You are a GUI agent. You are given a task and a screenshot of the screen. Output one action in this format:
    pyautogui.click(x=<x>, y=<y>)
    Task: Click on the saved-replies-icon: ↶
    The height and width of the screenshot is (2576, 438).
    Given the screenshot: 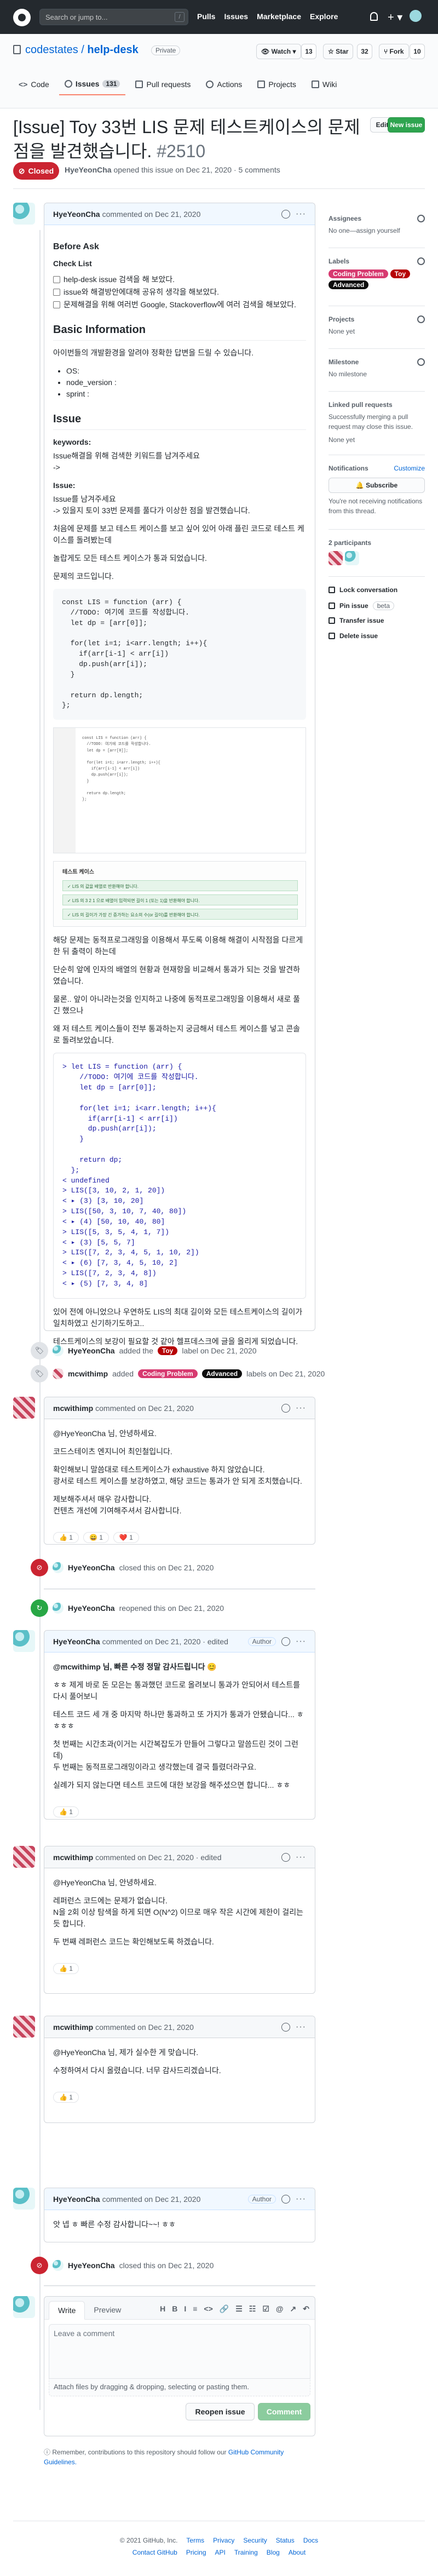 What is the action you would take?
    pyautogui.click(x=306, y=2309)
    